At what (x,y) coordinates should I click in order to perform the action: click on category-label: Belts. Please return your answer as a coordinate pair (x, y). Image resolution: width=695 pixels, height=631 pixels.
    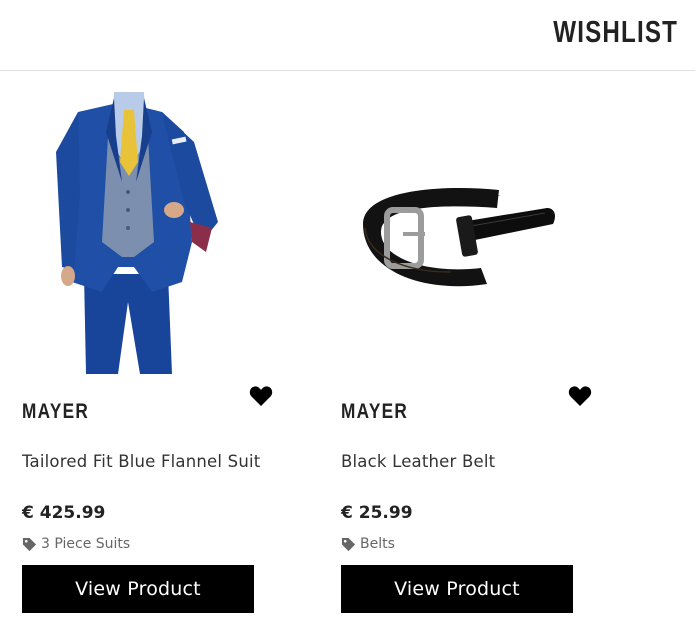
    Looking at the image, I should click on (377, 544).